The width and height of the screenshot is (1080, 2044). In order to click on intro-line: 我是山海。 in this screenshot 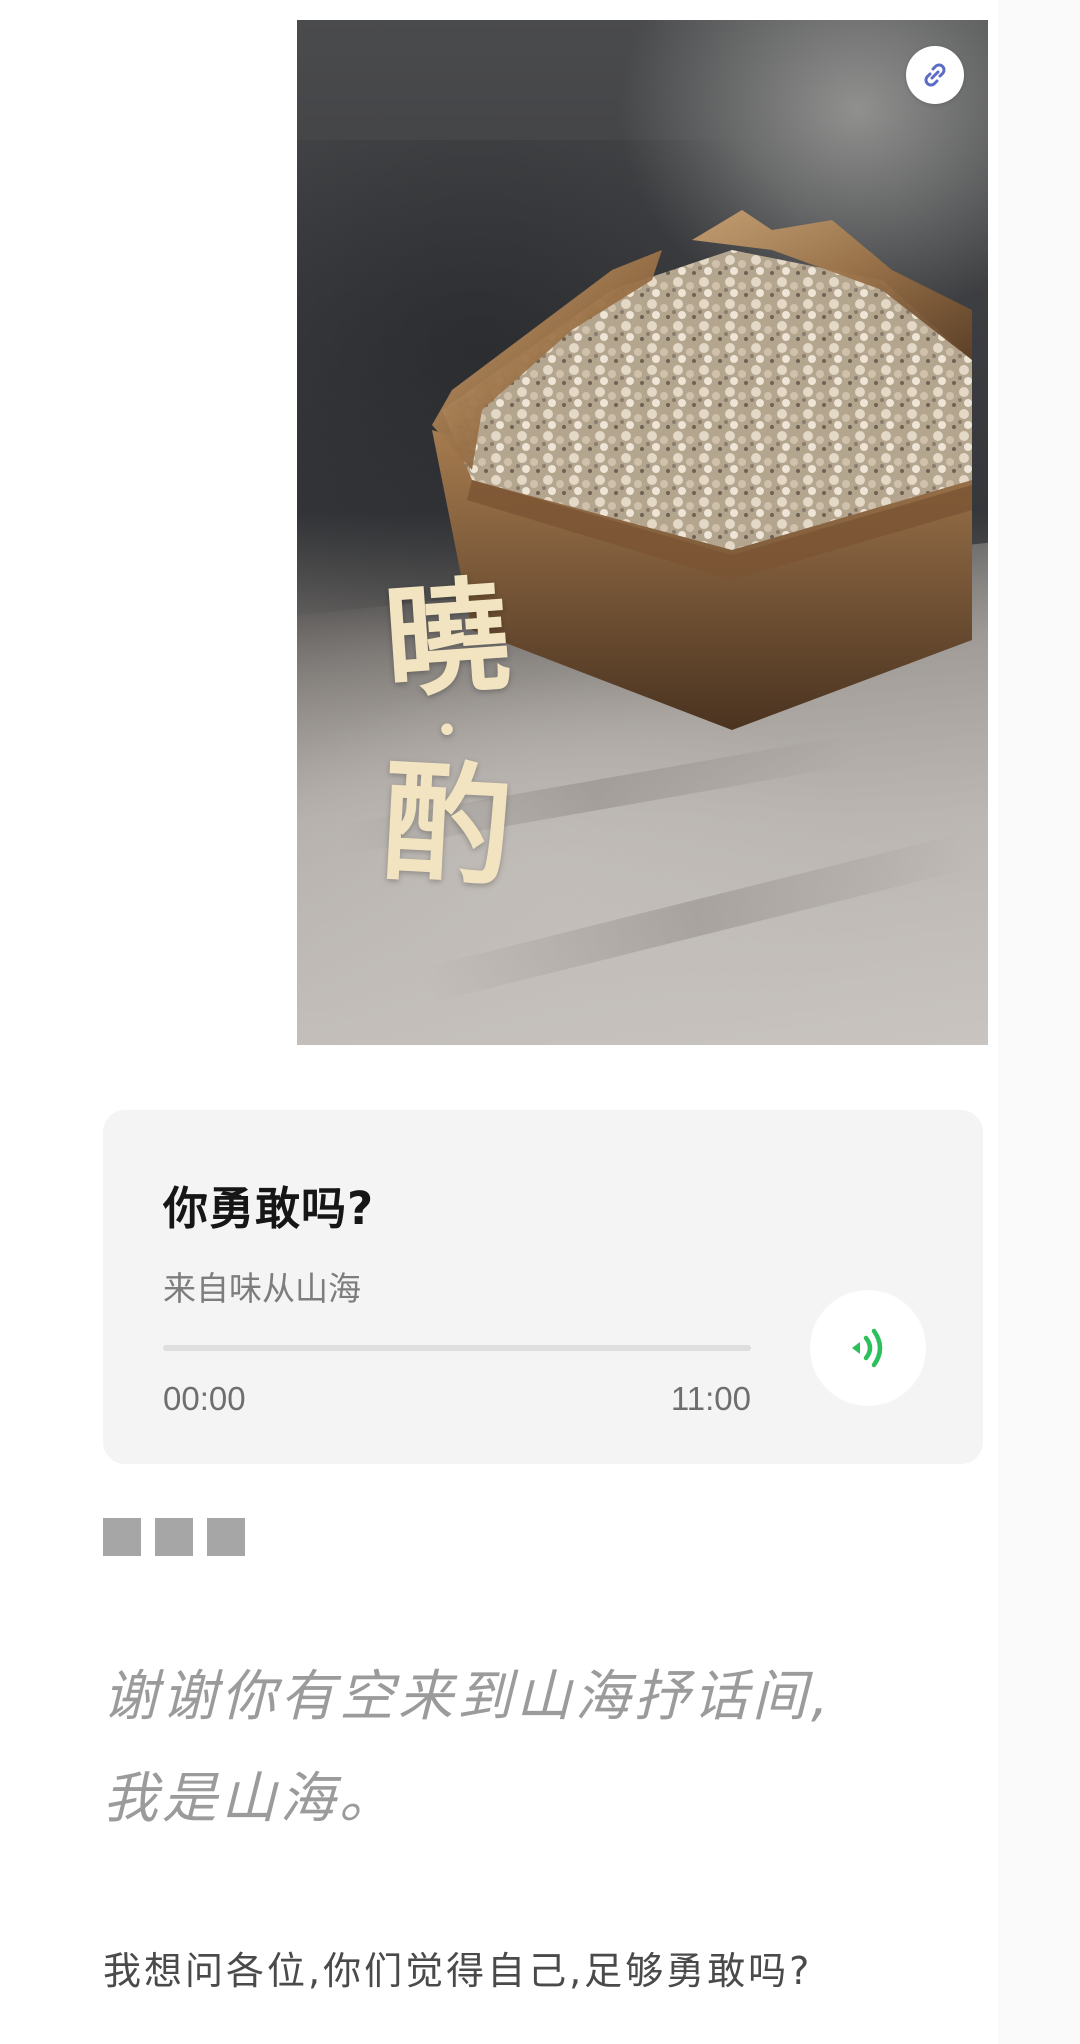, I will do `click(251, 1798)`.